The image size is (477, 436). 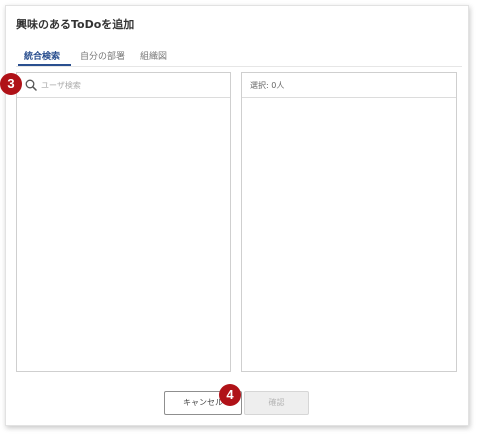 What do you see at coordinates (153, 55) in the screenshot?
I see `tab-org-chart: 組織図` at bounding box center [153, 55].